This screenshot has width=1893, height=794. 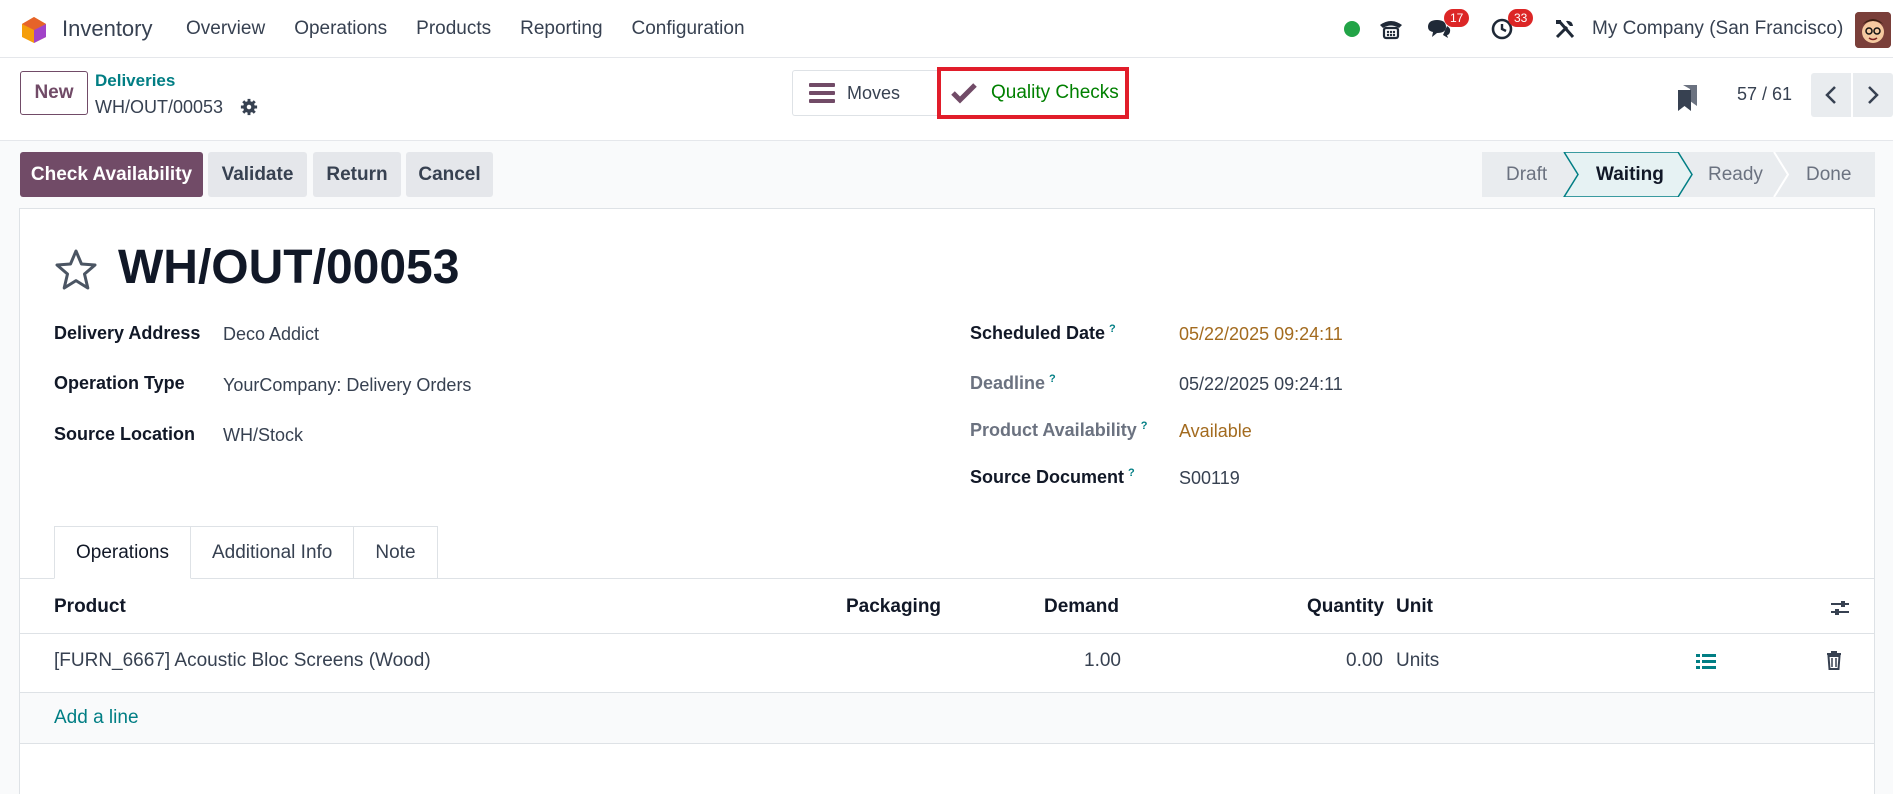 What do you see at coordinates (1873, 30) in the screenshot?
I see `user-avatar` at bounding box center [1873, 30].